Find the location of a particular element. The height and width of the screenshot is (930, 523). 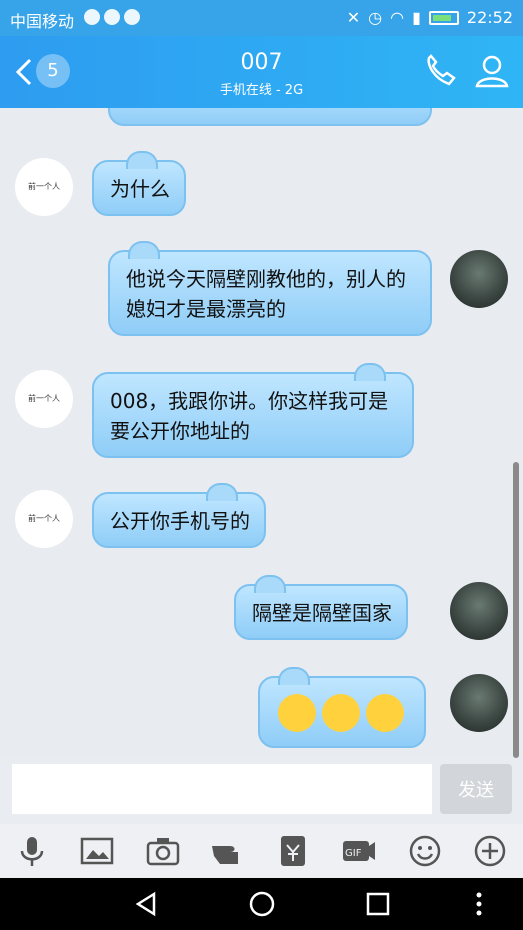

battery-icon is located at coordinates (443, 17).